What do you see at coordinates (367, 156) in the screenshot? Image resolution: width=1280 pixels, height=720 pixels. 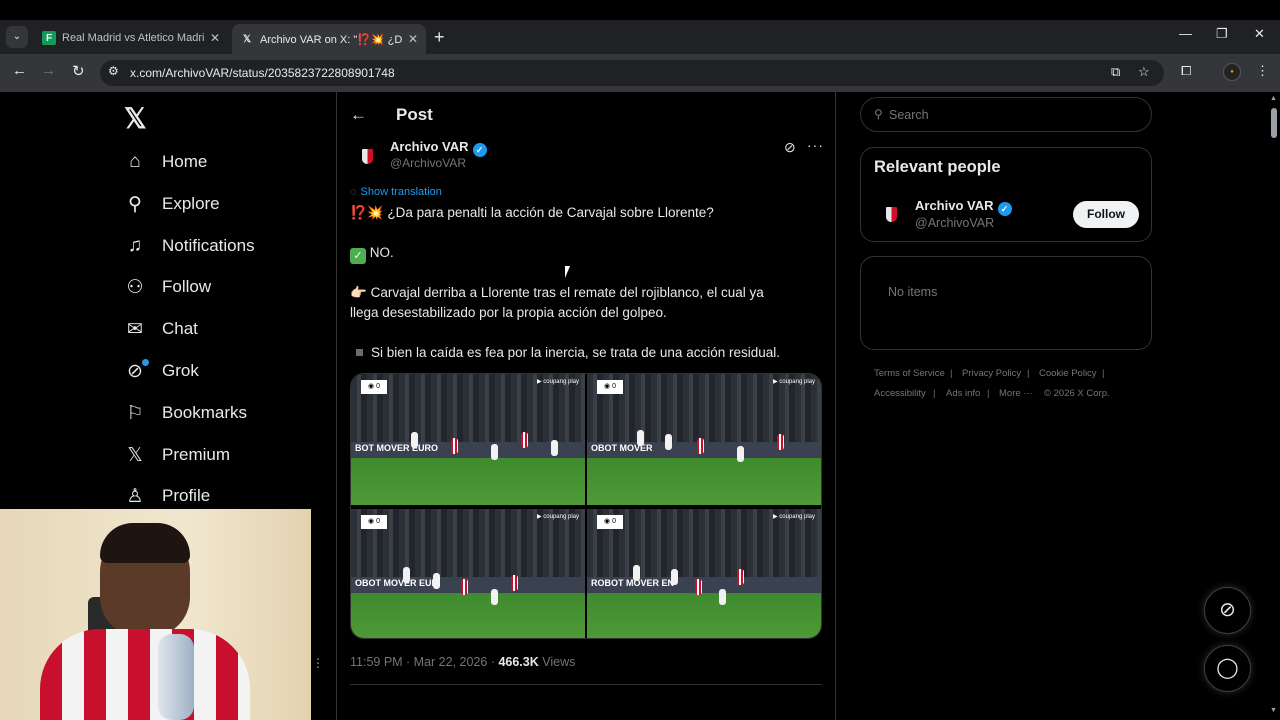 I see `author-avatar` at bounding box center [367, 156].